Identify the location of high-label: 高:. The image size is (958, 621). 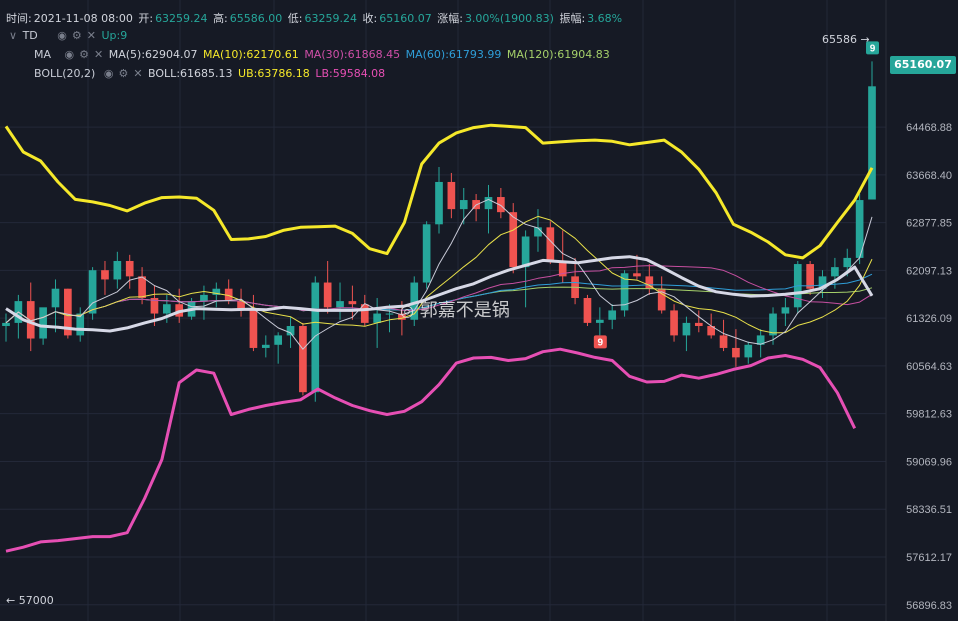
(220, 18).